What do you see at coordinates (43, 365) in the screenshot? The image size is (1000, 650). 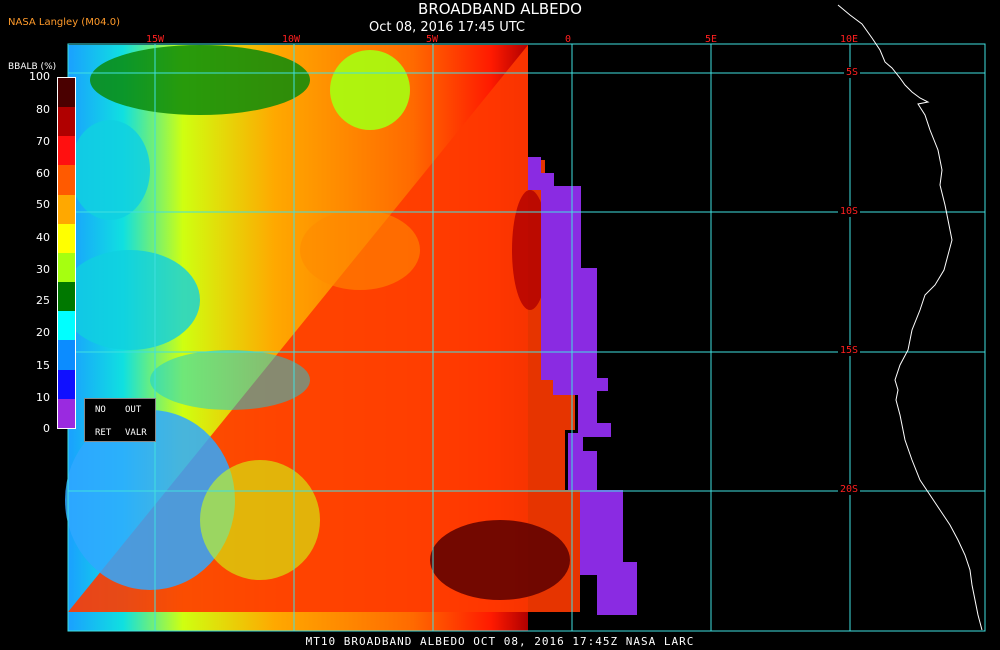 I see `legend-tick: 15` at bounding box center [43, 365].